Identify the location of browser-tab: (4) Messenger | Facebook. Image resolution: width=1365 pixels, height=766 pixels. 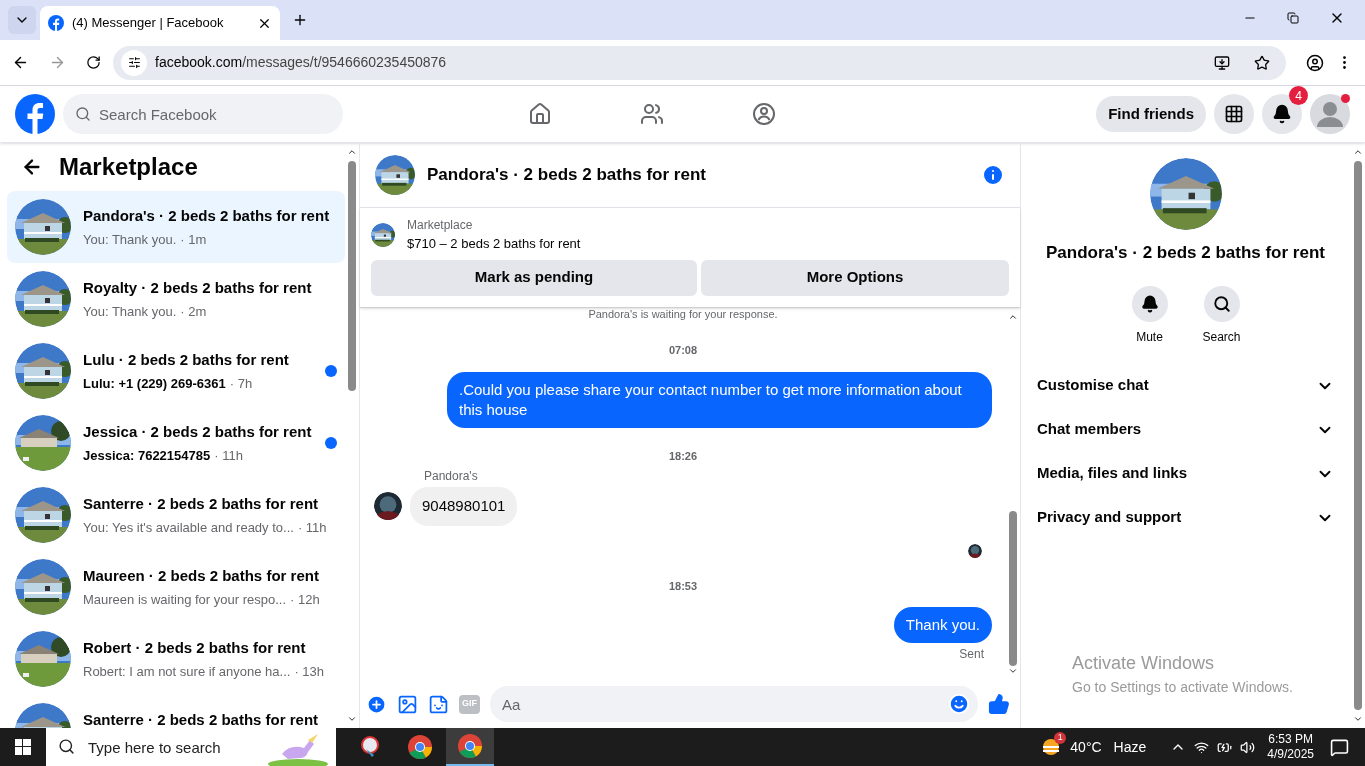
(160, 23).